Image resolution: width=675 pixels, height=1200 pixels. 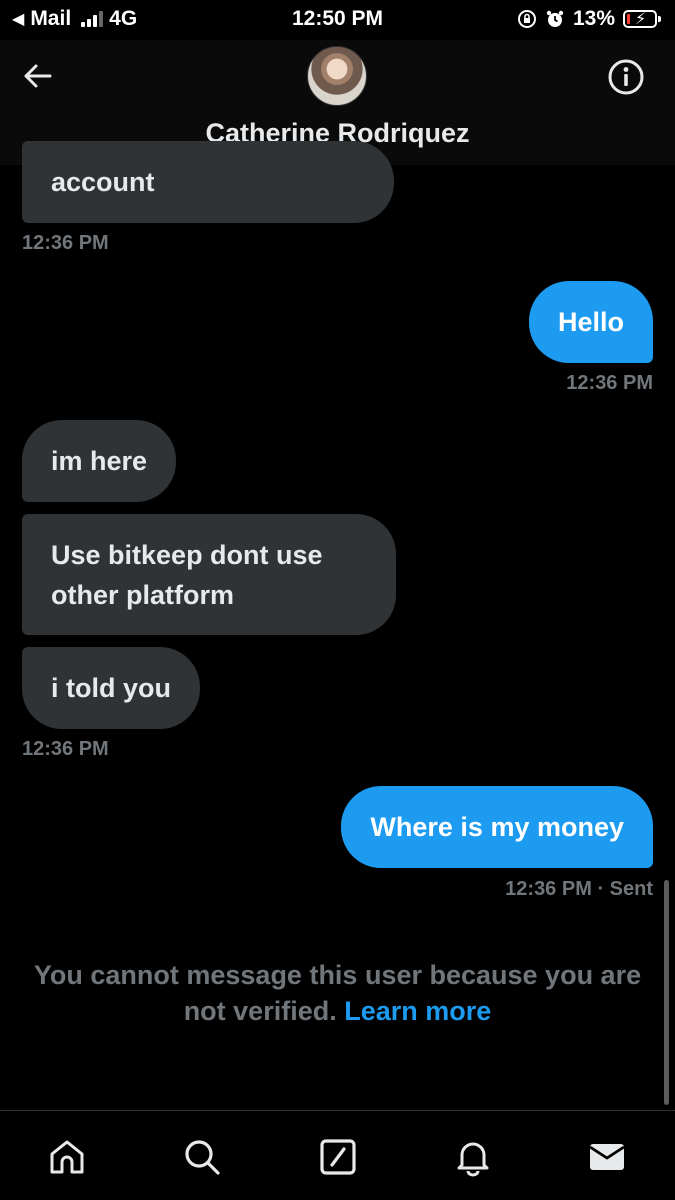 I want to click on arrow-left-icon, so click(x=38, y=76).